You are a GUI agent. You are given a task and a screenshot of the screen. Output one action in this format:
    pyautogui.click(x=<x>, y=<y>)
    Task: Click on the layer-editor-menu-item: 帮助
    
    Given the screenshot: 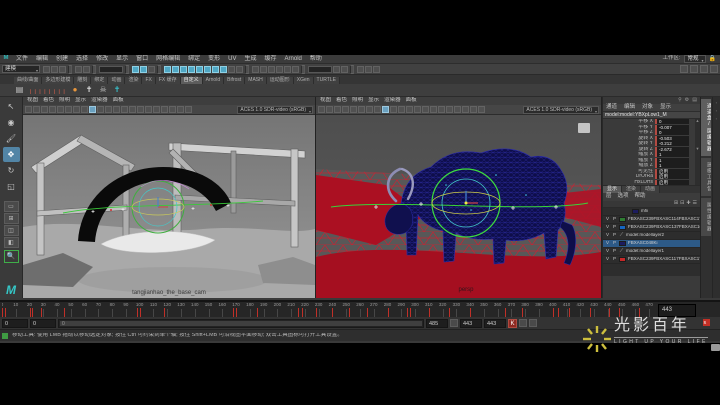 What is the action you would take?
    pyautogui.click(x=640, y=197)
    